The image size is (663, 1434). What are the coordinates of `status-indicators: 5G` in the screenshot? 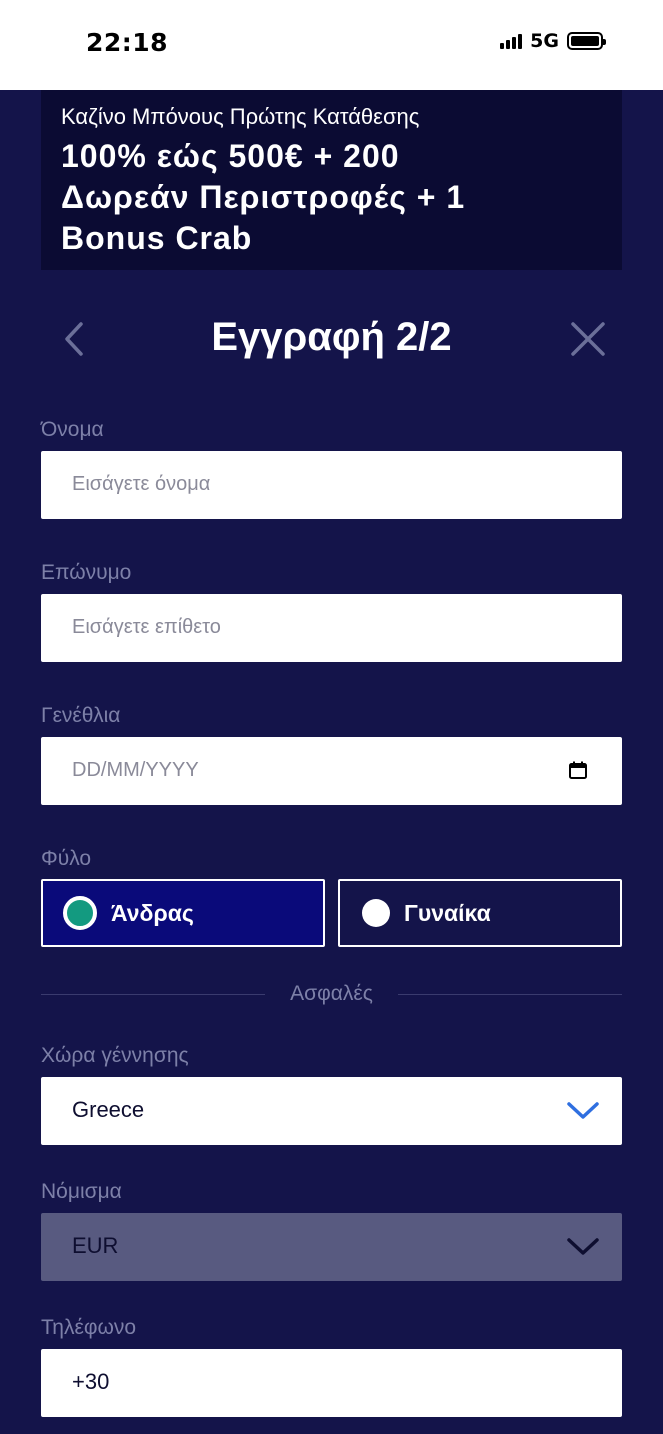 It's located at (553, 41).